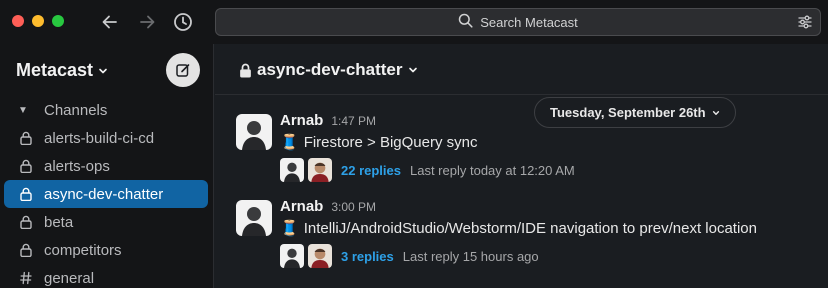 This screenshot has height=288, width=828. What do you see at coordinates (183, 22) in the screenshot?
I see `history-clock-icon` at bounding box center [183, 22].